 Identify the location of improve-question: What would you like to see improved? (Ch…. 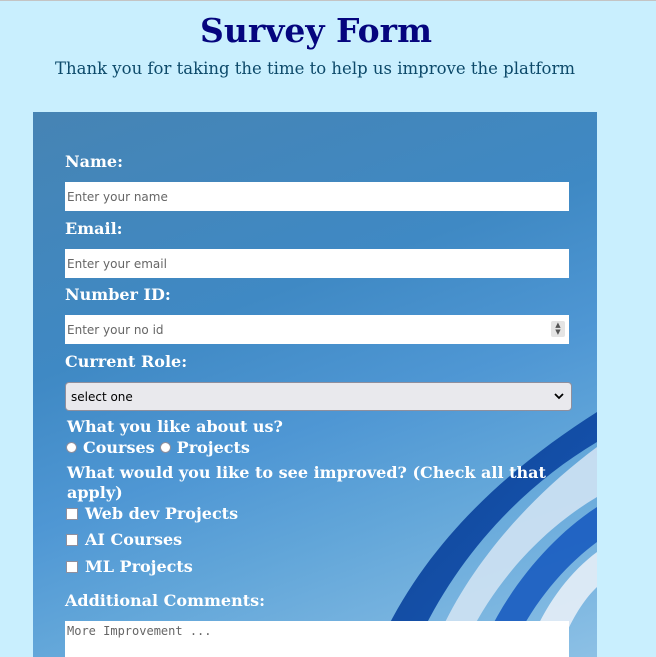
(306, 482).